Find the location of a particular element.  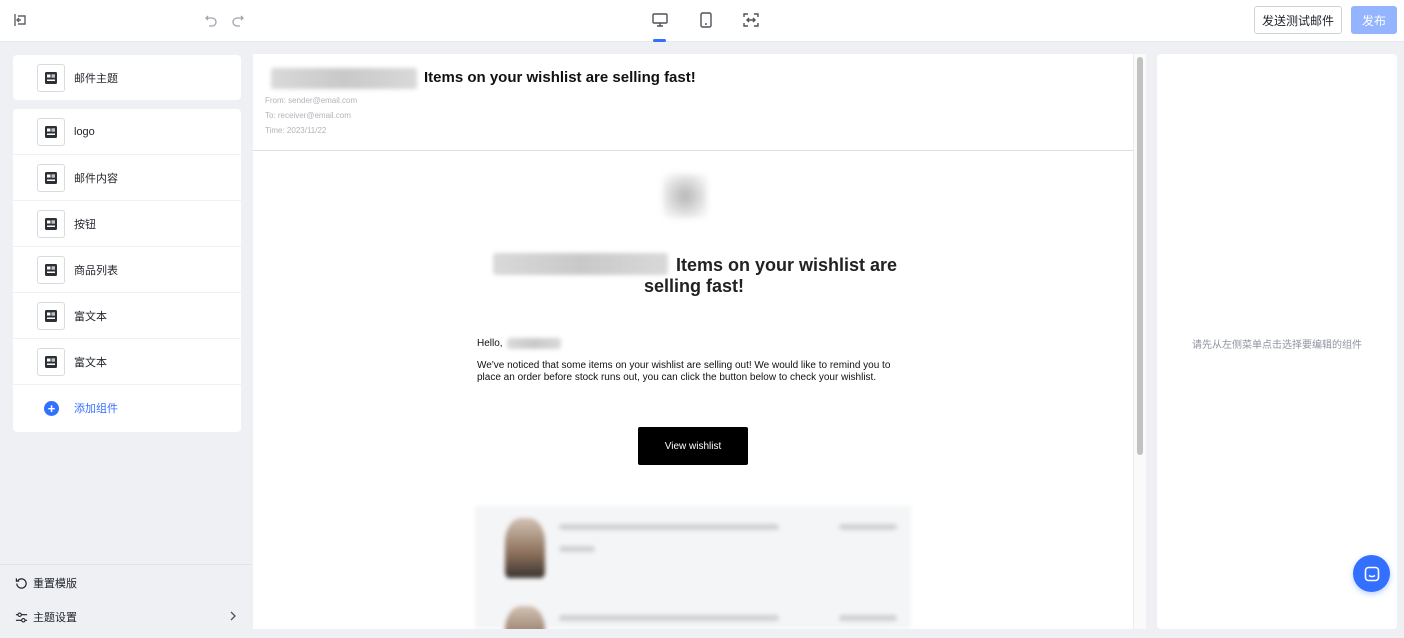

view-wishlist-button: View wishlist is located at coordinates (693, 446).